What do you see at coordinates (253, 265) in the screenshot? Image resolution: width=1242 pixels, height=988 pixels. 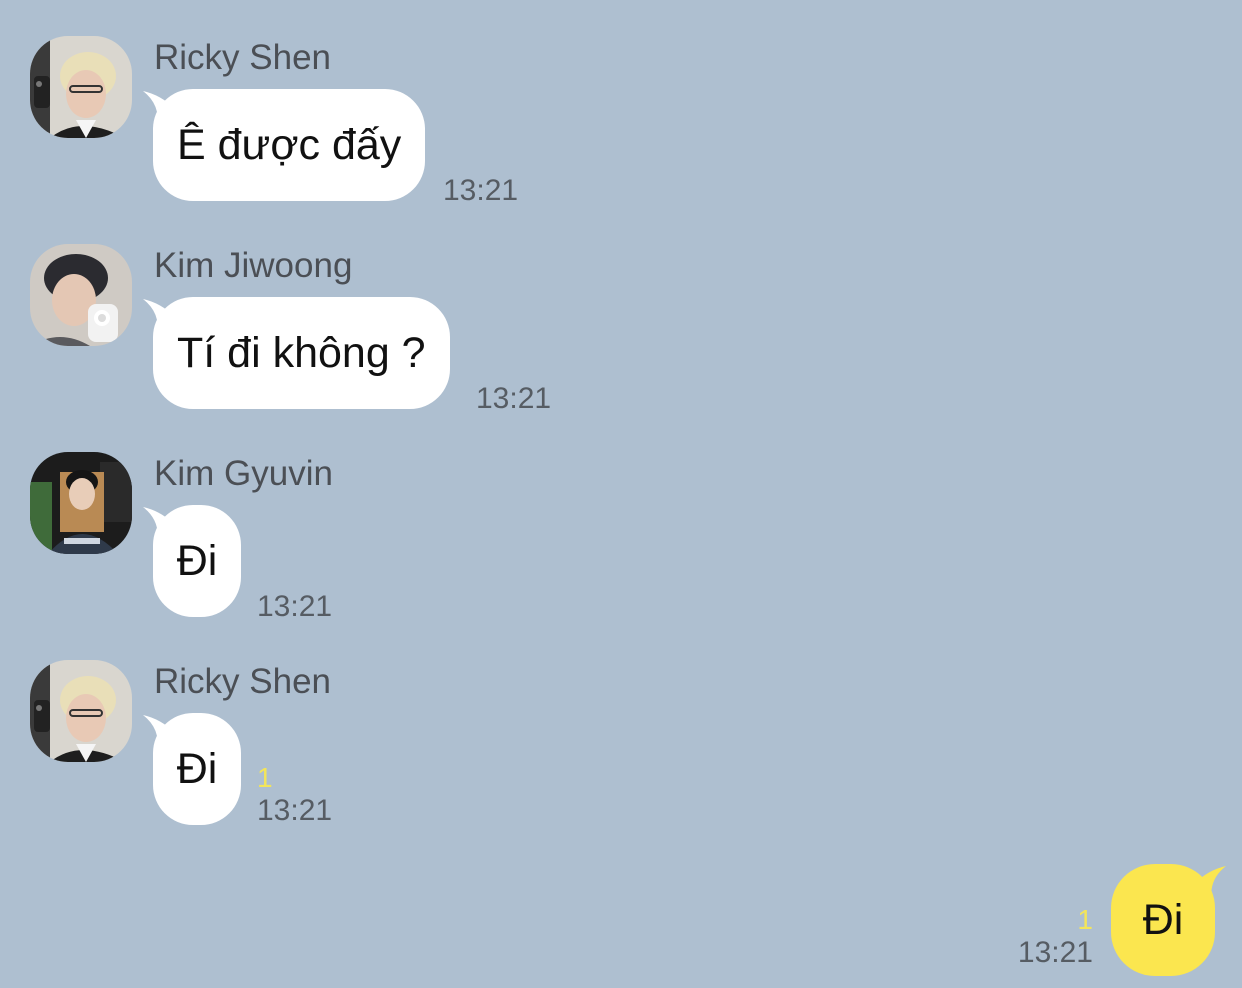 I see `sender-name: Kim Jiwoong` at bounding box center [253, 265].